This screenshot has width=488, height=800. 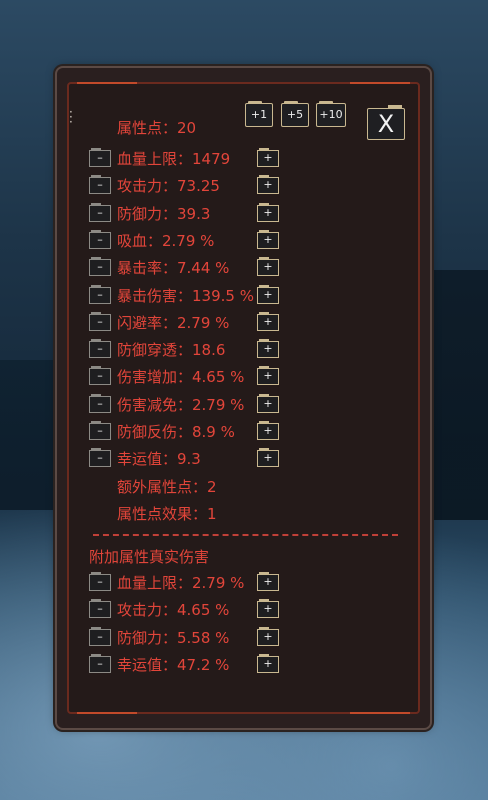 What do you see at coordinates (185, 295) in the screenshot?
I see `stat-label: 暴击伤害：139.5 %` at bounding box center [185, 295].